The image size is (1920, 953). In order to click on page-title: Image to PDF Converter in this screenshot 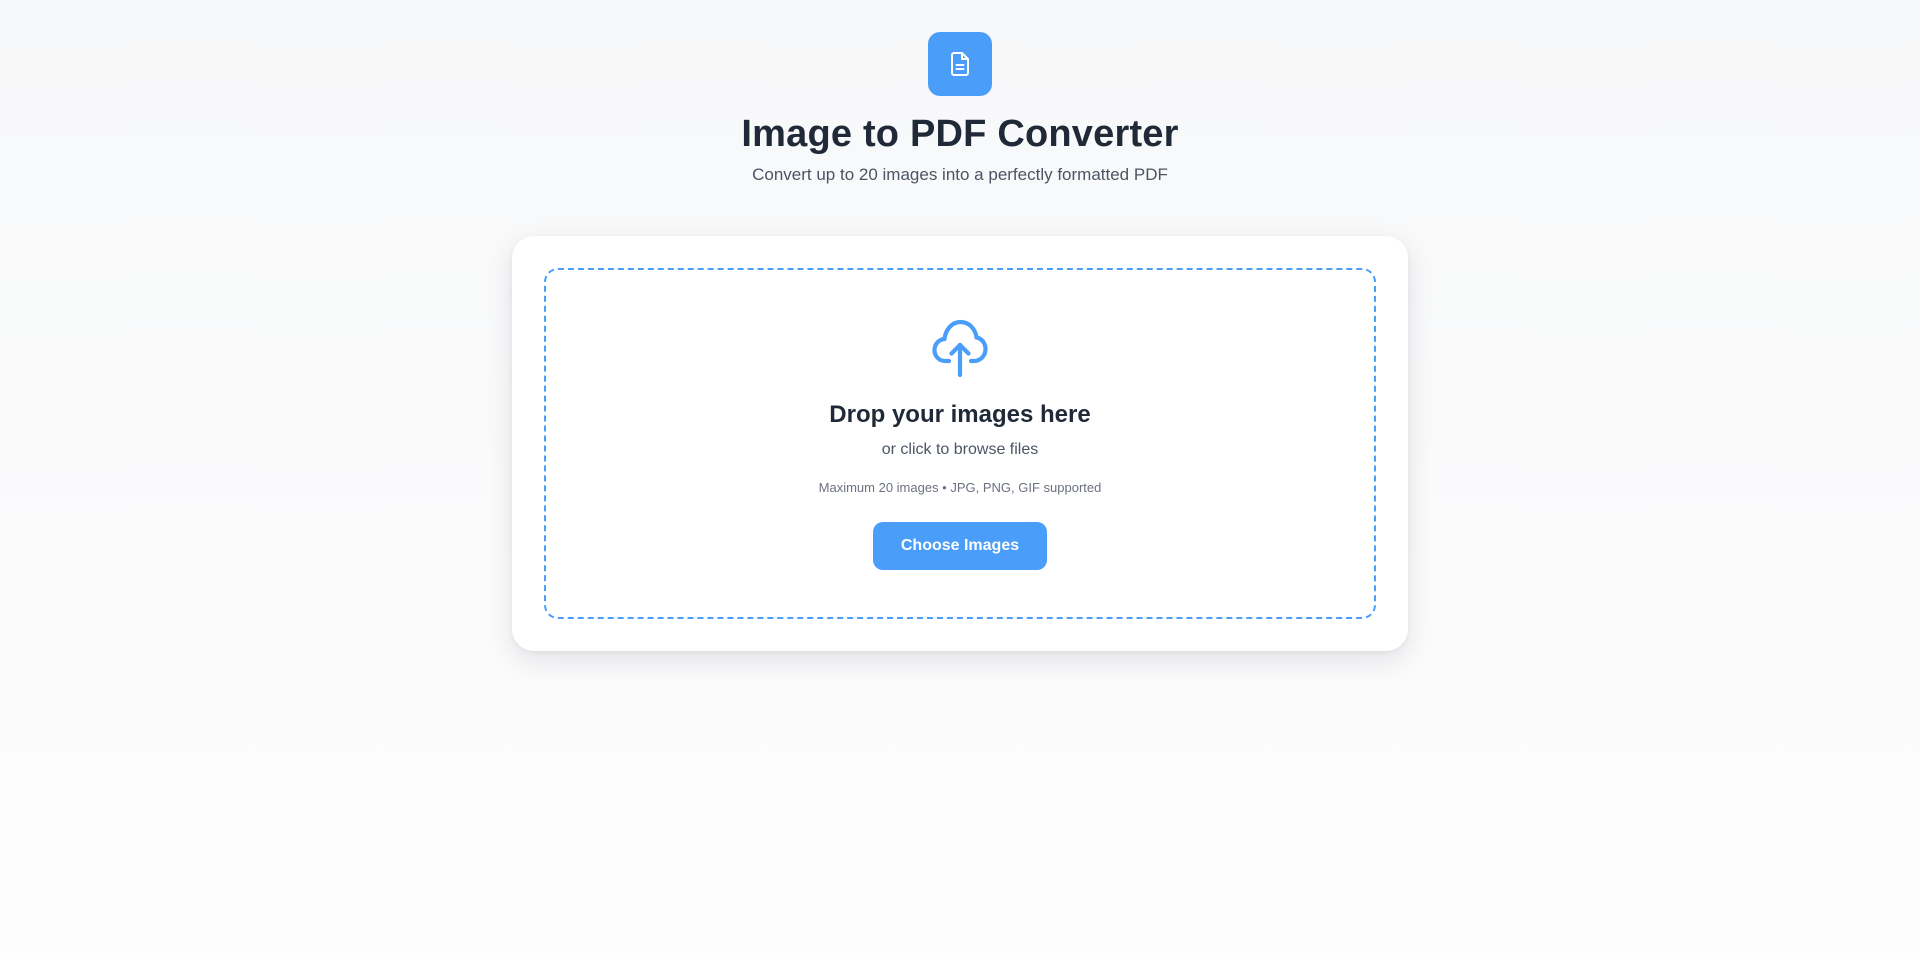, I will do `click(960, 134)`.